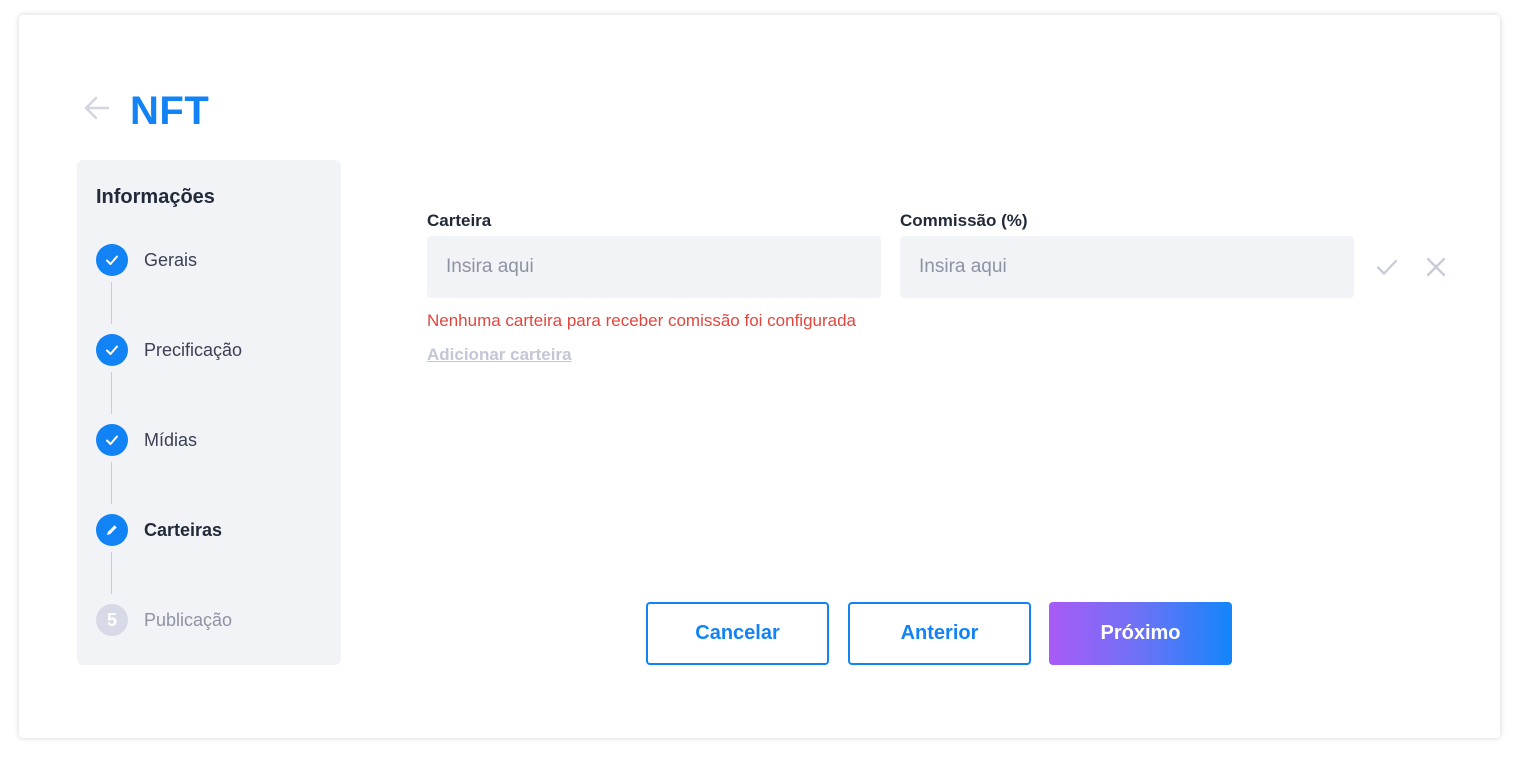  Describe the element at coordinates (188, 619) in the screenshot. I see `step-label: Publicação` at that location.